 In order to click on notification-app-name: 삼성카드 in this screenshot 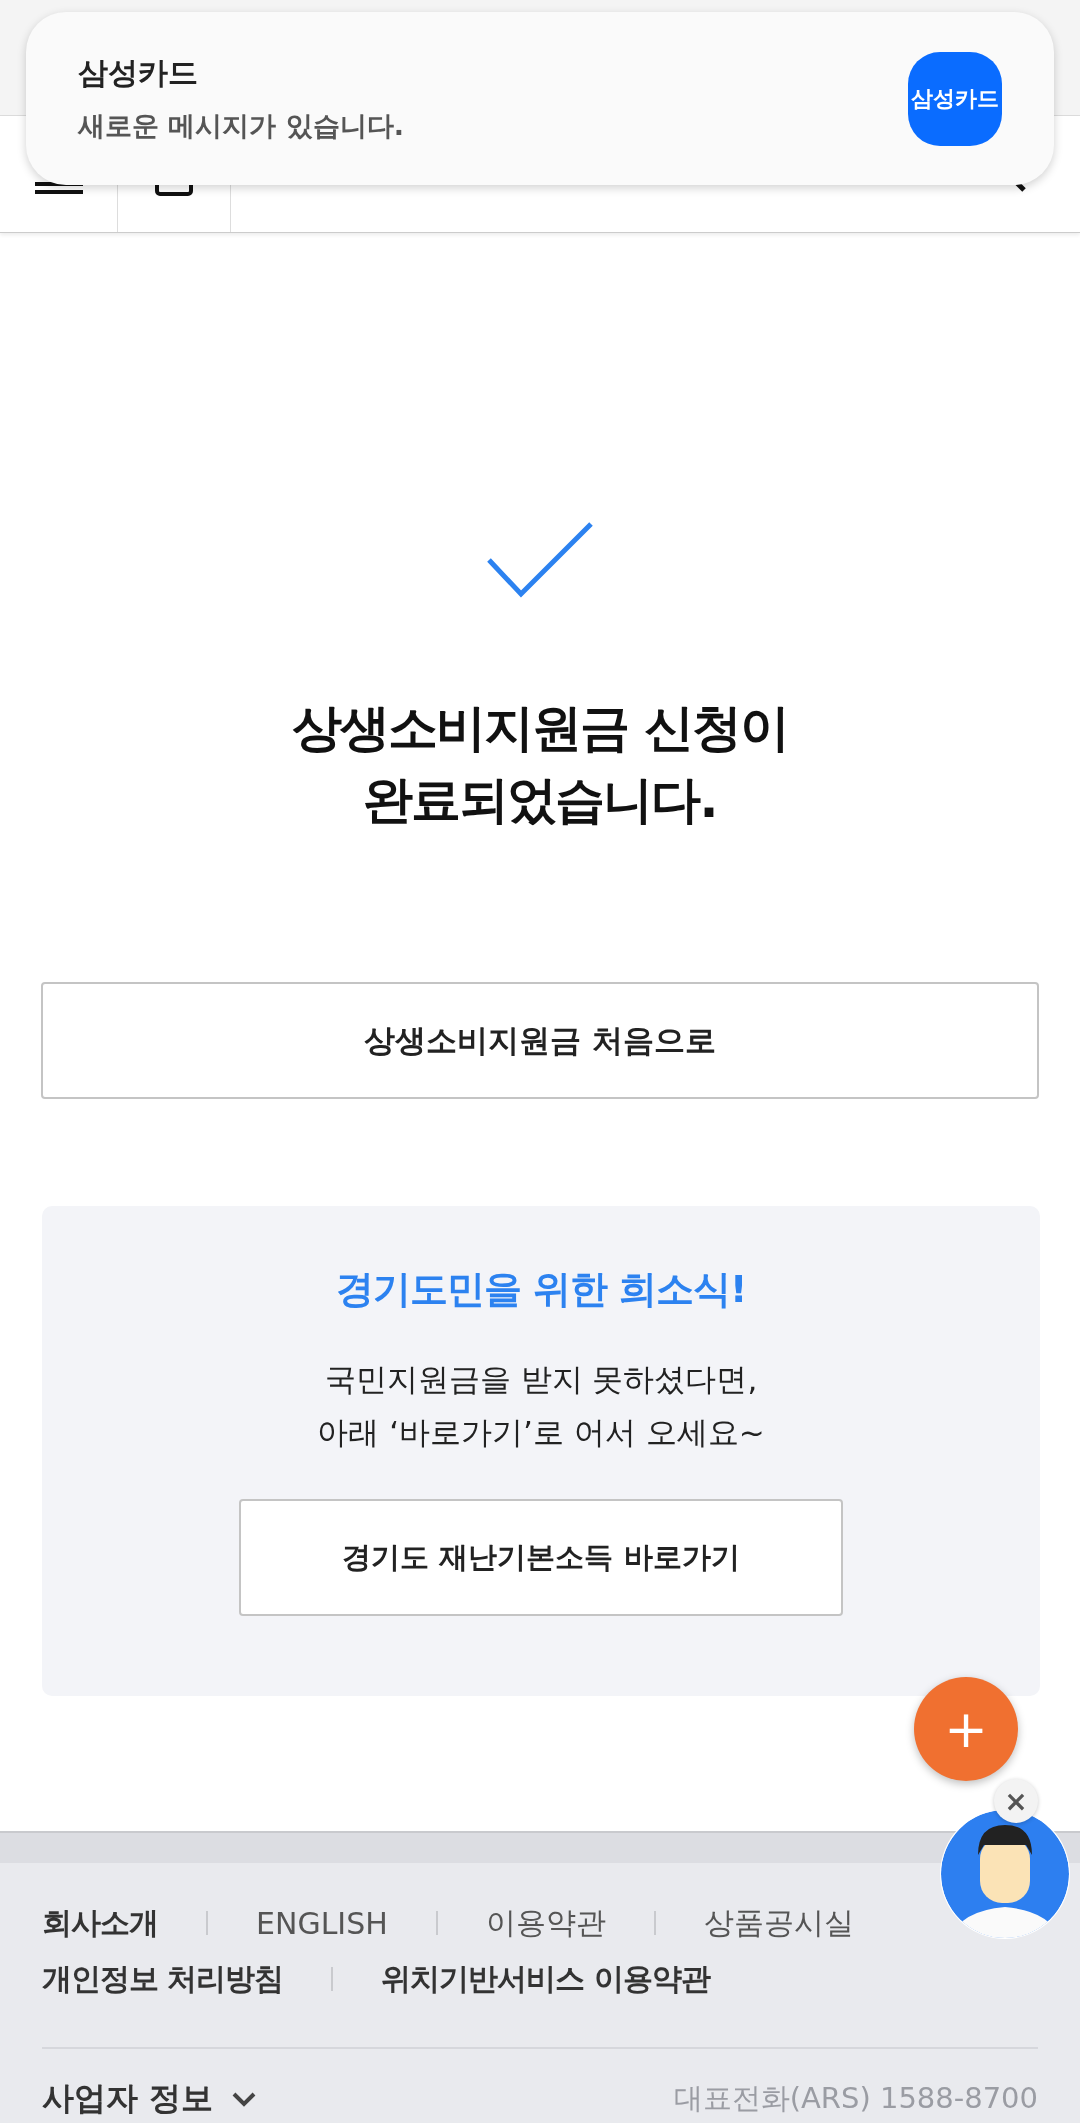, I will do `click(138, 73)`.